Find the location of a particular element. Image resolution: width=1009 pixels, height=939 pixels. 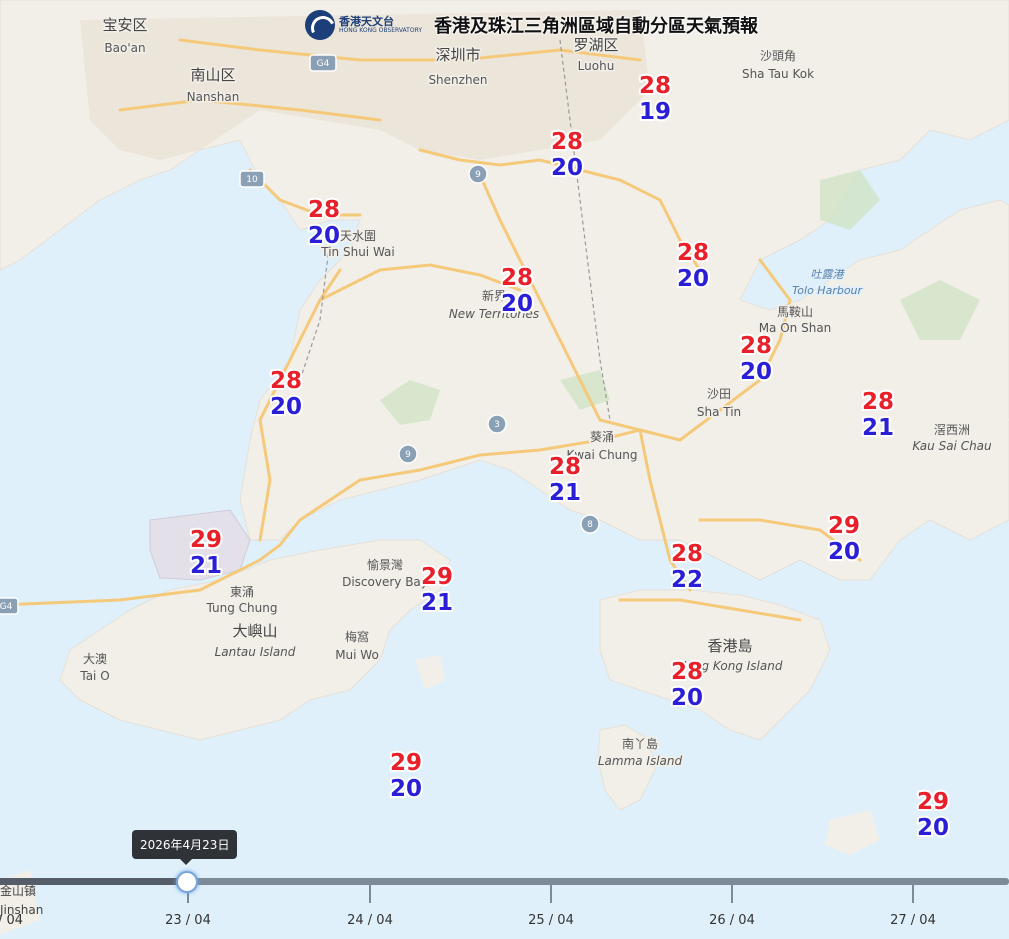

timeline-label-day: 26 / 04 is located at coordinates (732, 920).